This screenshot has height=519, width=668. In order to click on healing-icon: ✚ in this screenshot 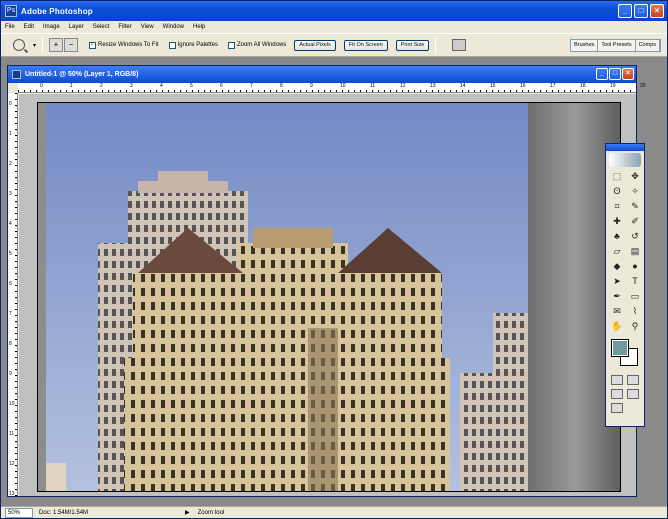, I will do `click(617, 221)`.